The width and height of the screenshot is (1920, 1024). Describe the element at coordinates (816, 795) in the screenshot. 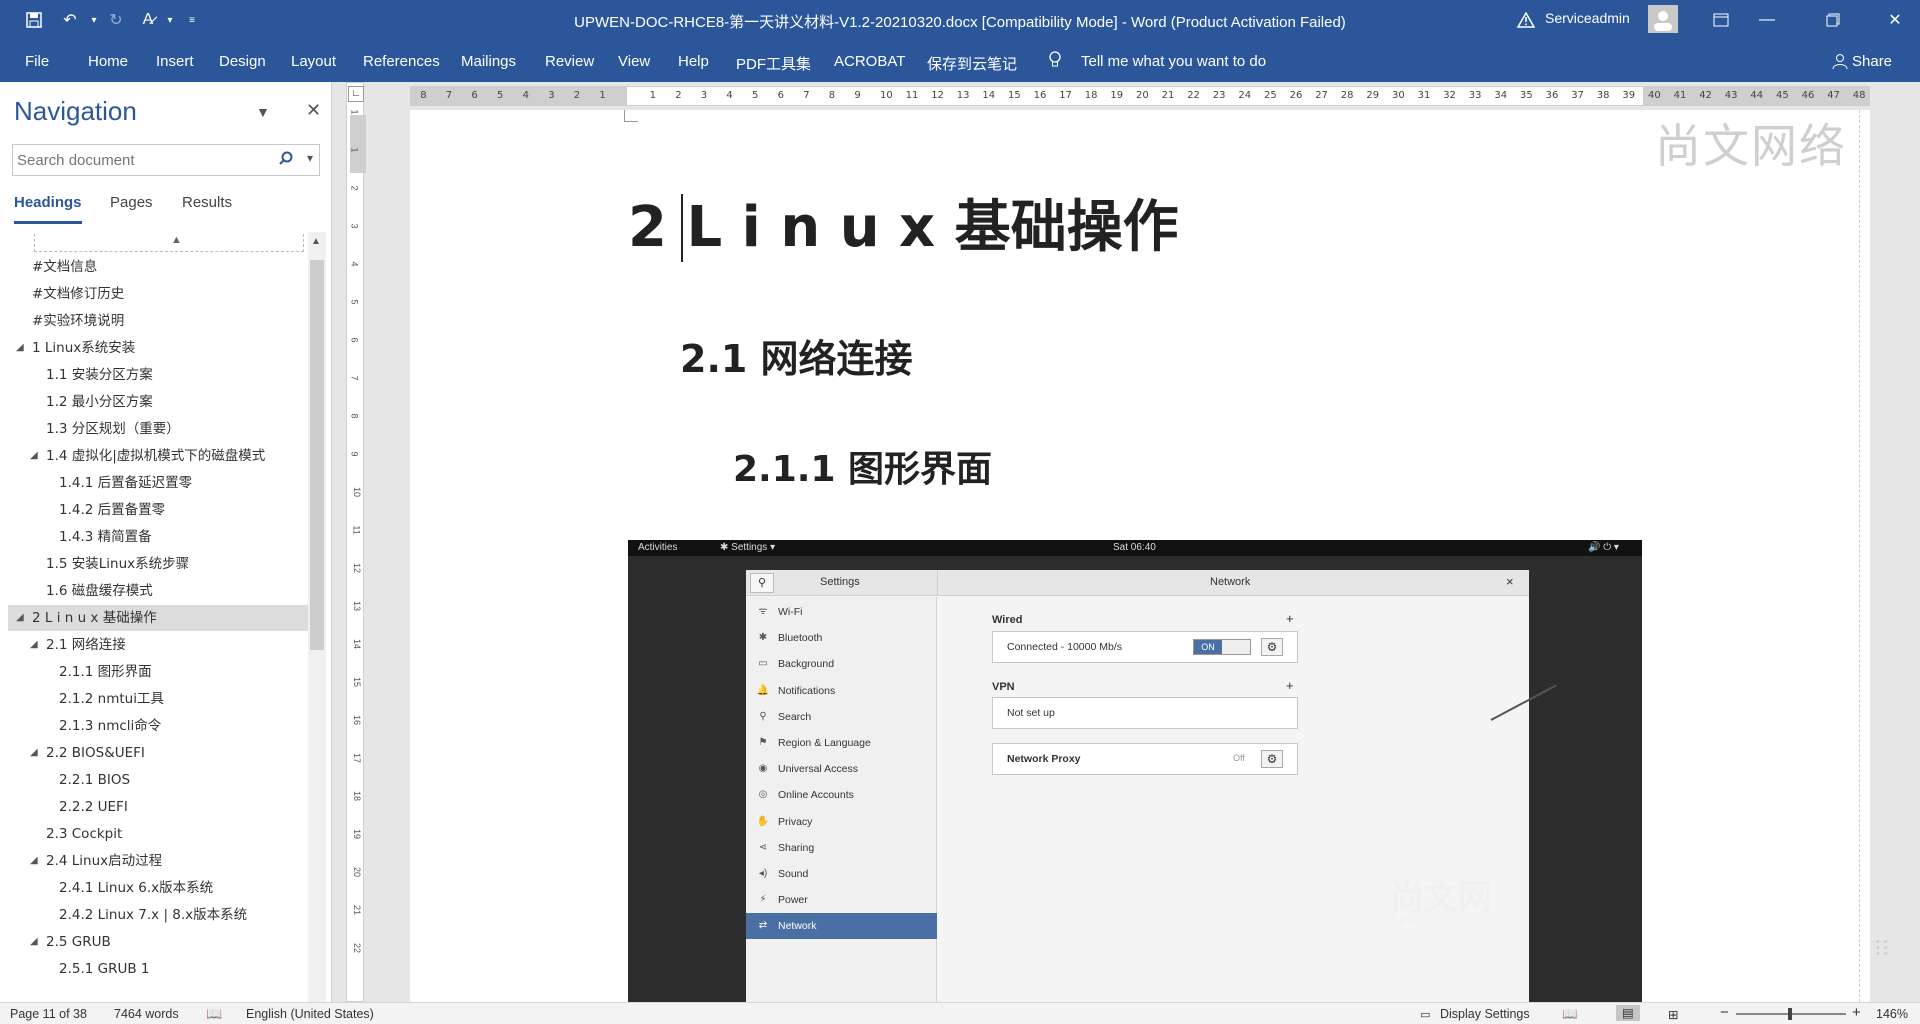

I see `settings-category-label: Online Accounts` at that location.